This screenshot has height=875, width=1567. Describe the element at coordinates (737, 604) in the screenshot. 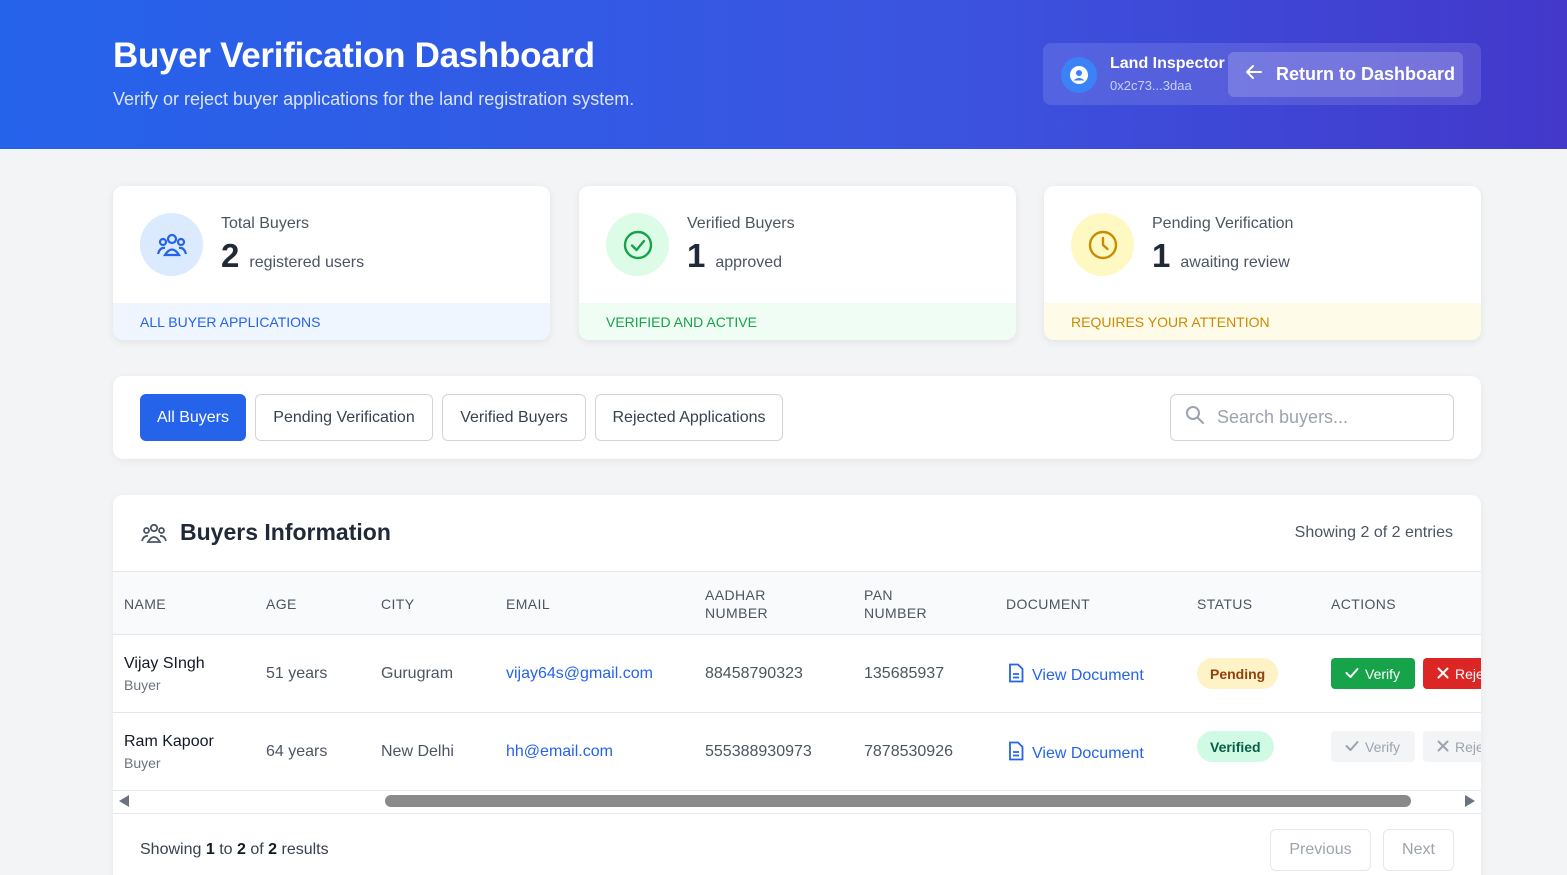

I see `col-aadhar: AADHAR NUMBER` at that location.